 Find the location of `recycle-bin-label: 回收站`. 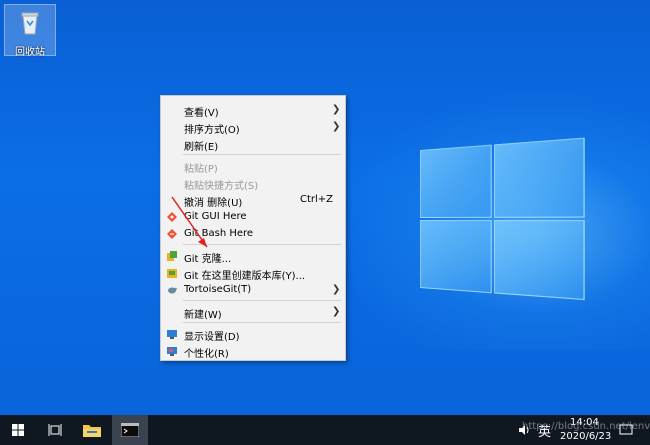

recycle-bin-label: 回收站 is located at coordinates (30, 52).